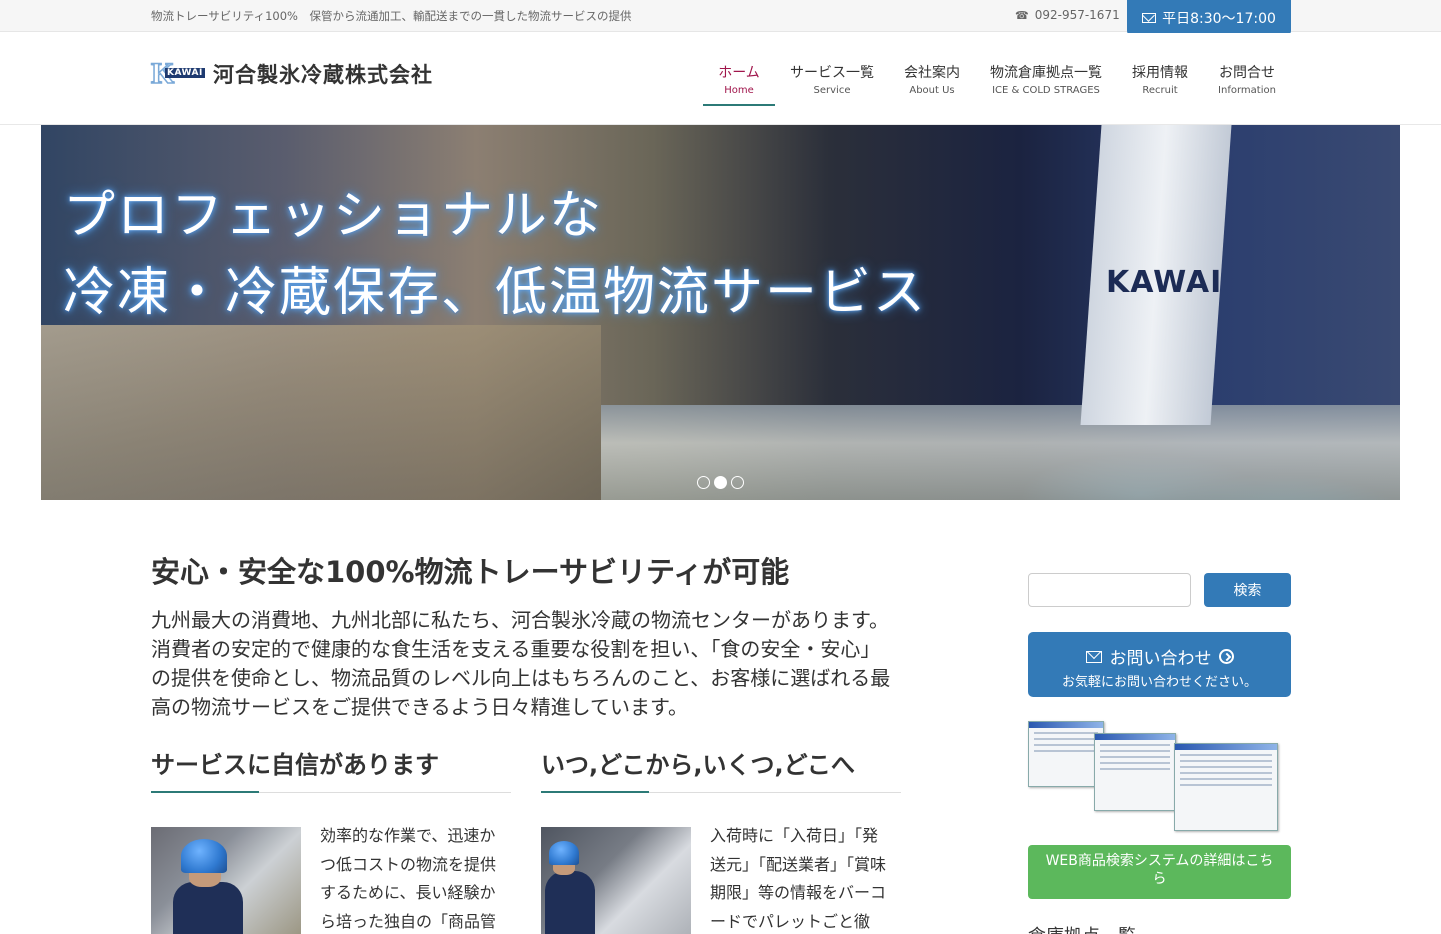  What do you see at coordinates (832, 73) in the screenshot?
I see `nav-label-jp: サービス一覧` at bounding box center [832, 73].